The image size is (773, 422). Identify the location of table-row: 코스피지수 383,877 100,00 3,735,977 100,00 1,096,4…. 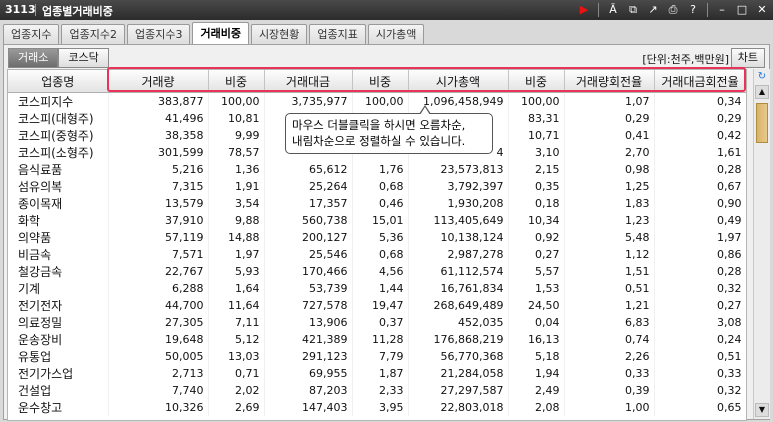
(377, 101).